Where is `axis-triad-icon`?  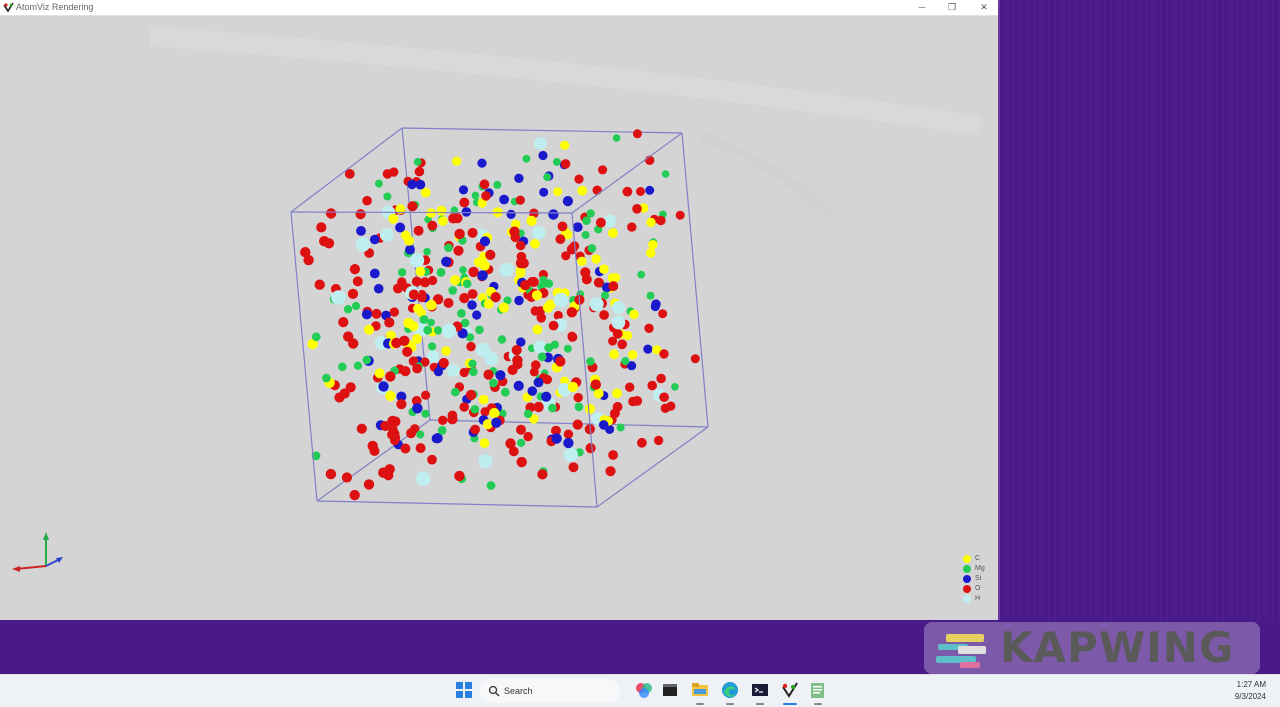
axis-triad-icon is located at coordinates (37, 552).